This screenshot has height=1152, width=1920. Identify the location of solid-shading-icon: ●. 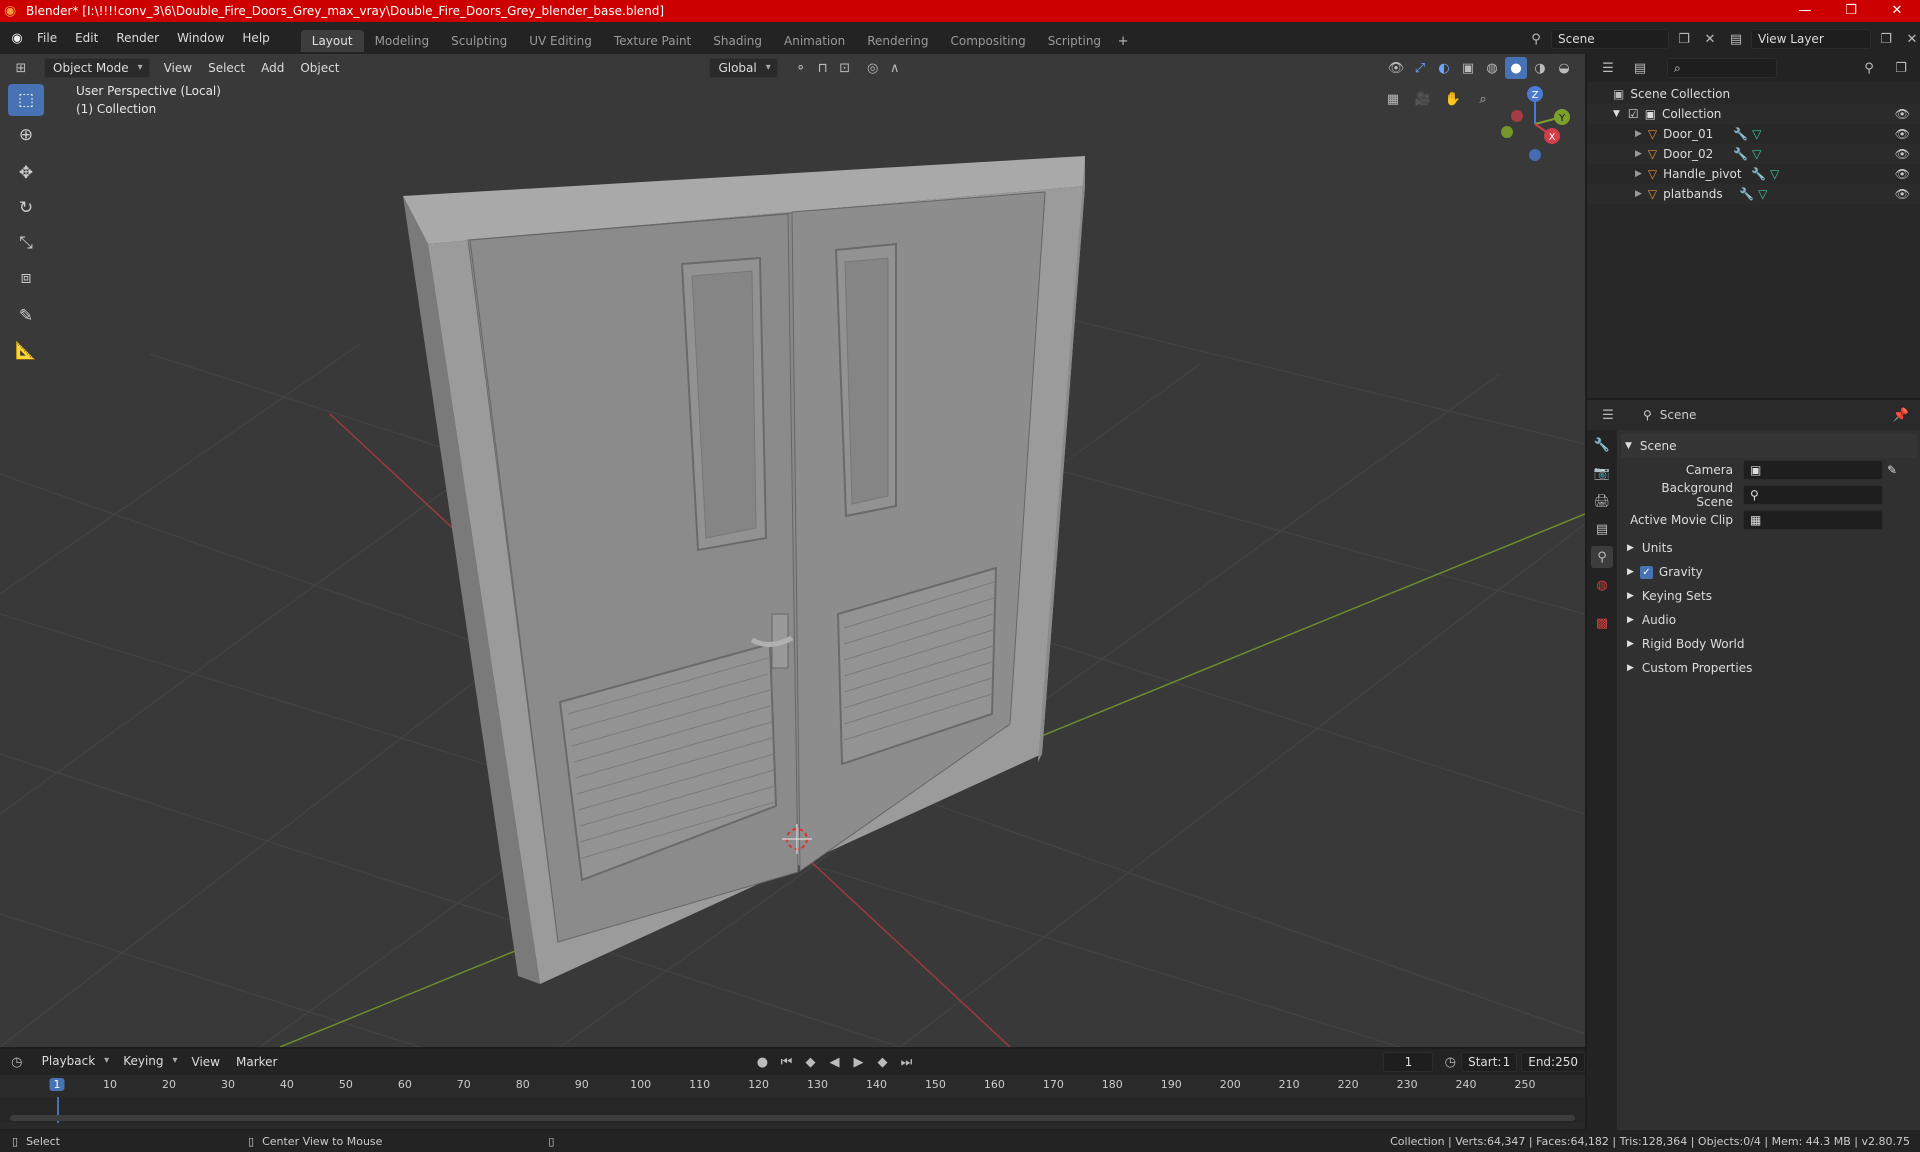
(1516, 68).